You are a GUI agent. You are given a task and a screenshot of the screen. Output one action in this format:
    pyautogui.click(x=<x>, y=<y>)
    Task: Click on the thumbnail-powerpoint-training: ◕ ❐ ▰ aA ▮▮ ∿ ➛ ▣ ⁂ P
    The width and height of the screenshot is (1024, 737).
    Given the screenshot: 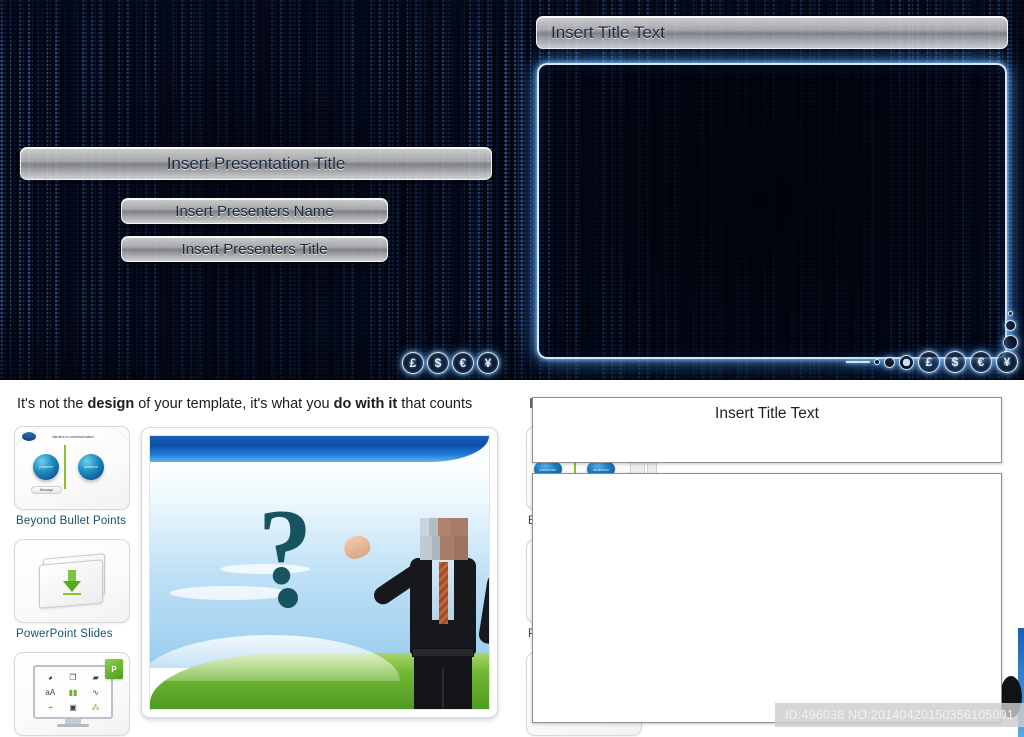 What is the action you would take?
    pyautogui.click(x=72, y=694)
    